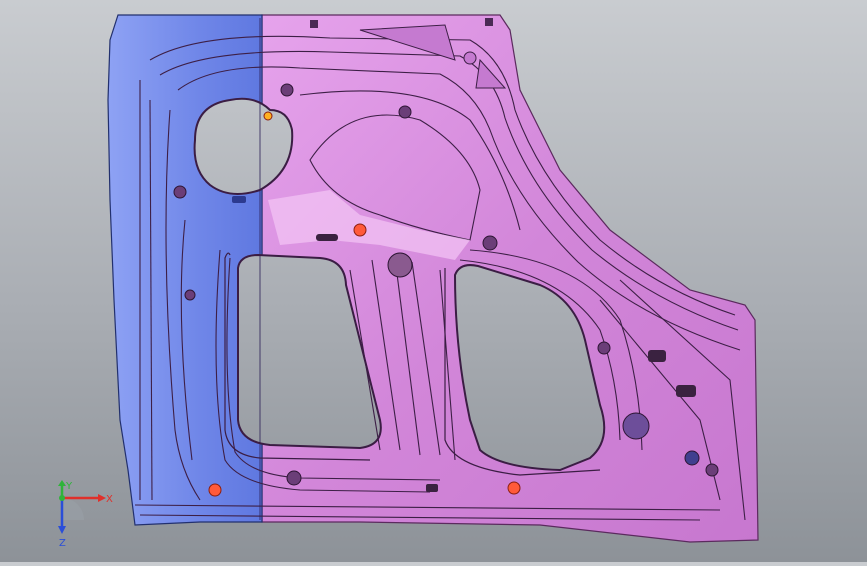 Image resolution: width=867 pixels, height=566 pixels. Describe the element at coordinates (62, 543) in the screenshot. I see `z-axis-label: Z` at that location.